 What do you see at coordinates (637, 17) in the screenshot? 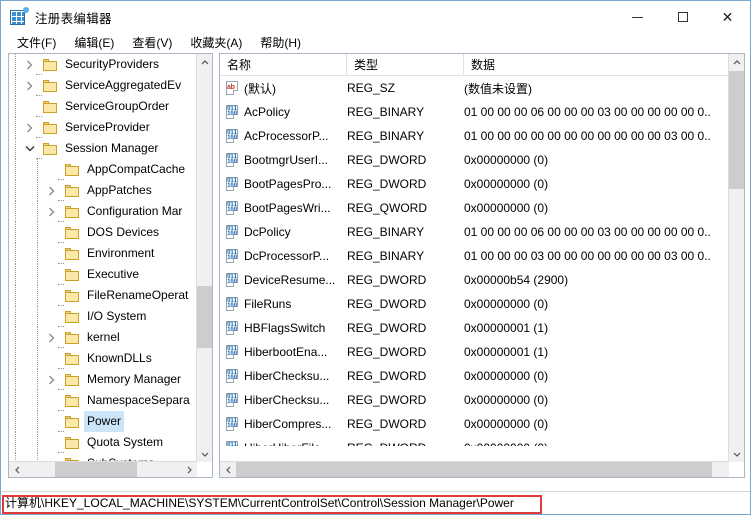
I see `minimize-button` at bounding box center [637, 17].